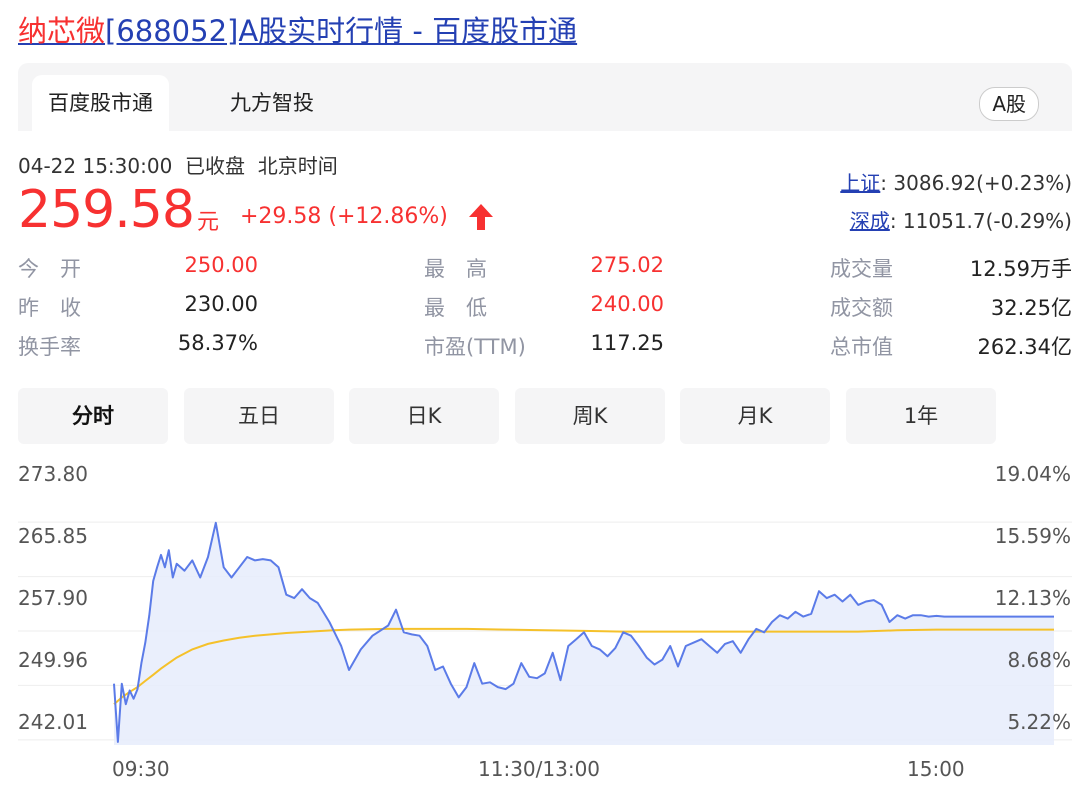 The image size is (1080, 797). What do you see at coordinates (221, 265) in the screenshot?
I see `open-value: 250.00` at bounding box center [221, 265].